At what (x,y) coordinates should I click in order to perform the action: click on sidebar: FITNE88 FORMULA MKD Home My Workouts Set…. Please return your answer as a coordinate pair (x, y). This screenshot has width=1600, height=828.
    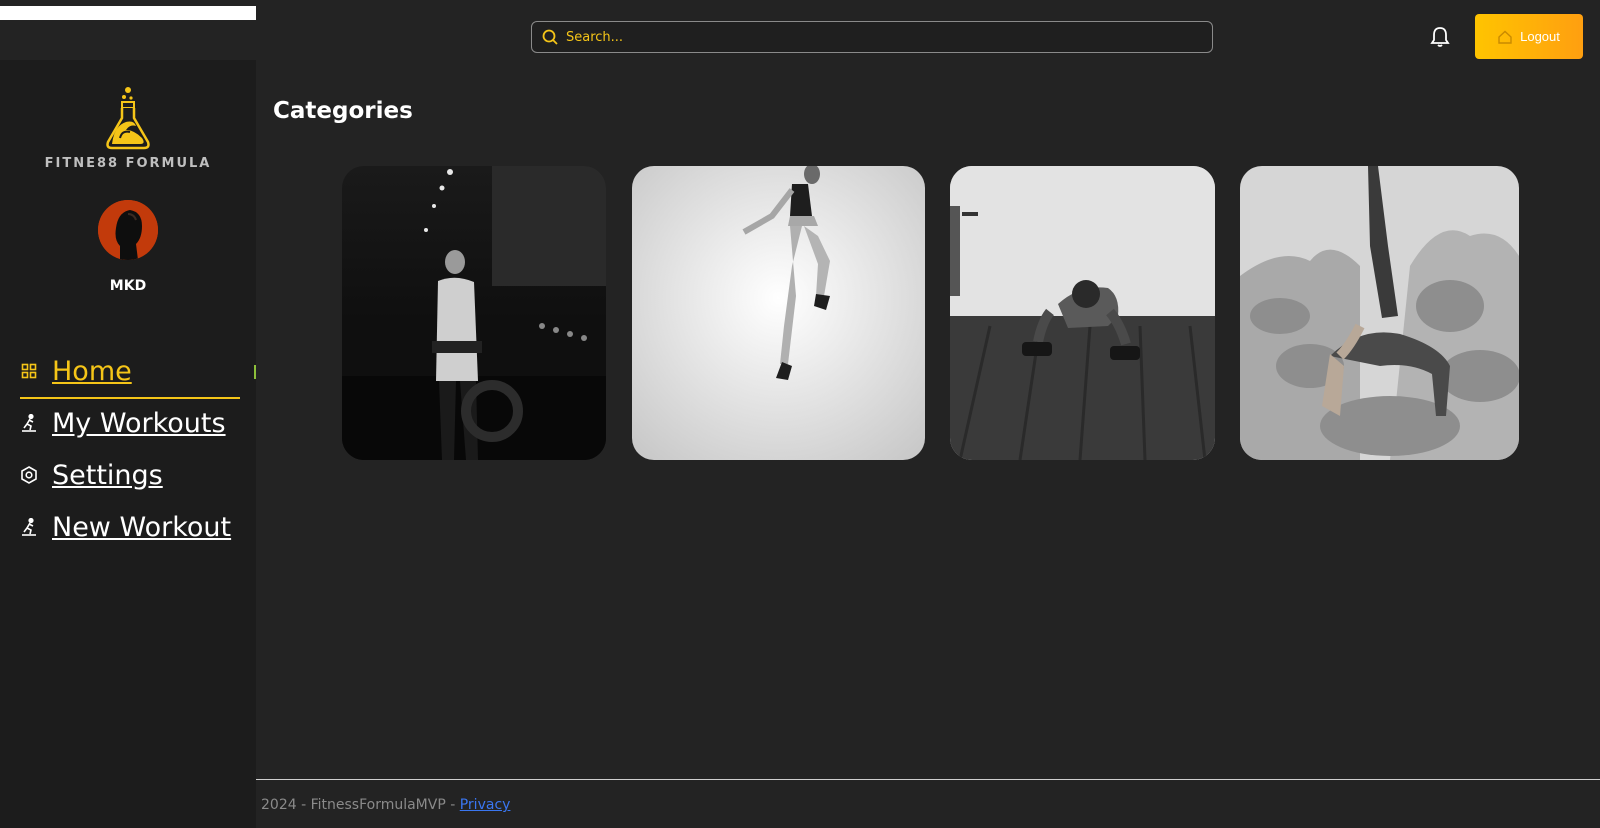
    Looking at the image, I should click on (128, 444).